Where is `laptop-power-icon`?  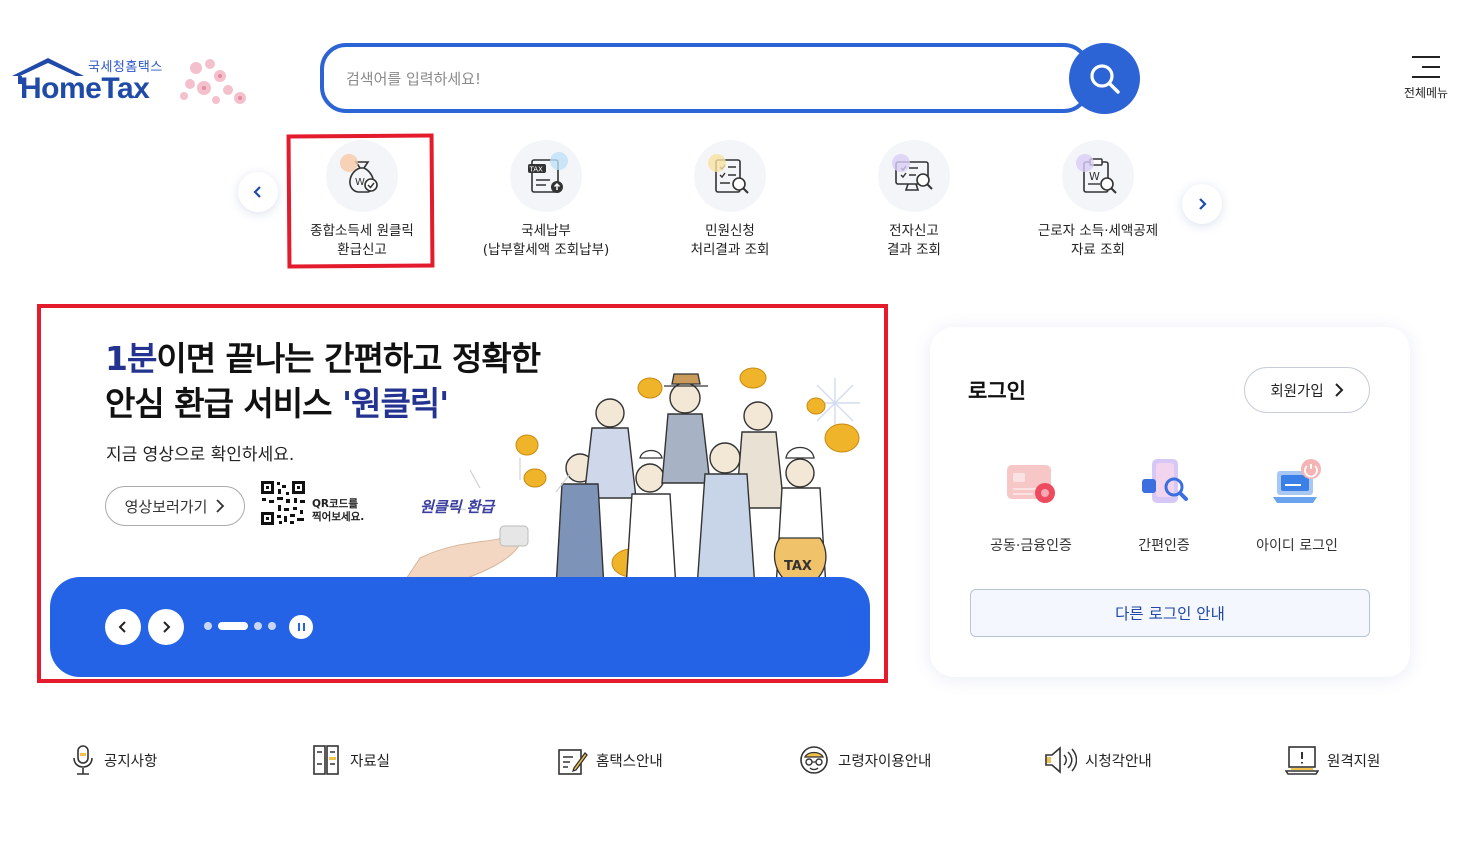
laptop-power-icon is located at coordinates (1297, 481).